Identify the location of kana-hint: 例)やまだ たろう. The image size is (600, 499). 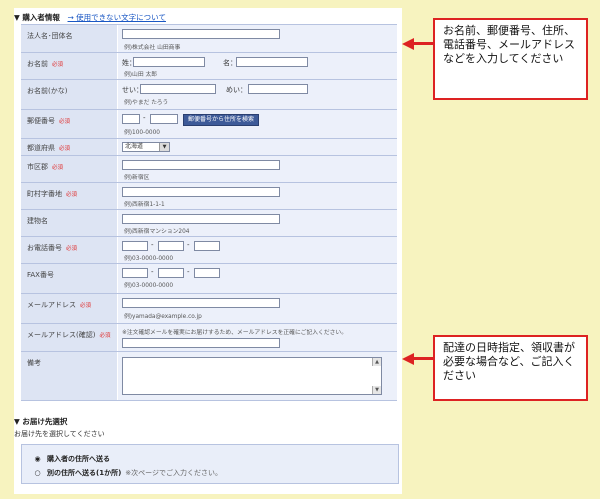
(146, 103).